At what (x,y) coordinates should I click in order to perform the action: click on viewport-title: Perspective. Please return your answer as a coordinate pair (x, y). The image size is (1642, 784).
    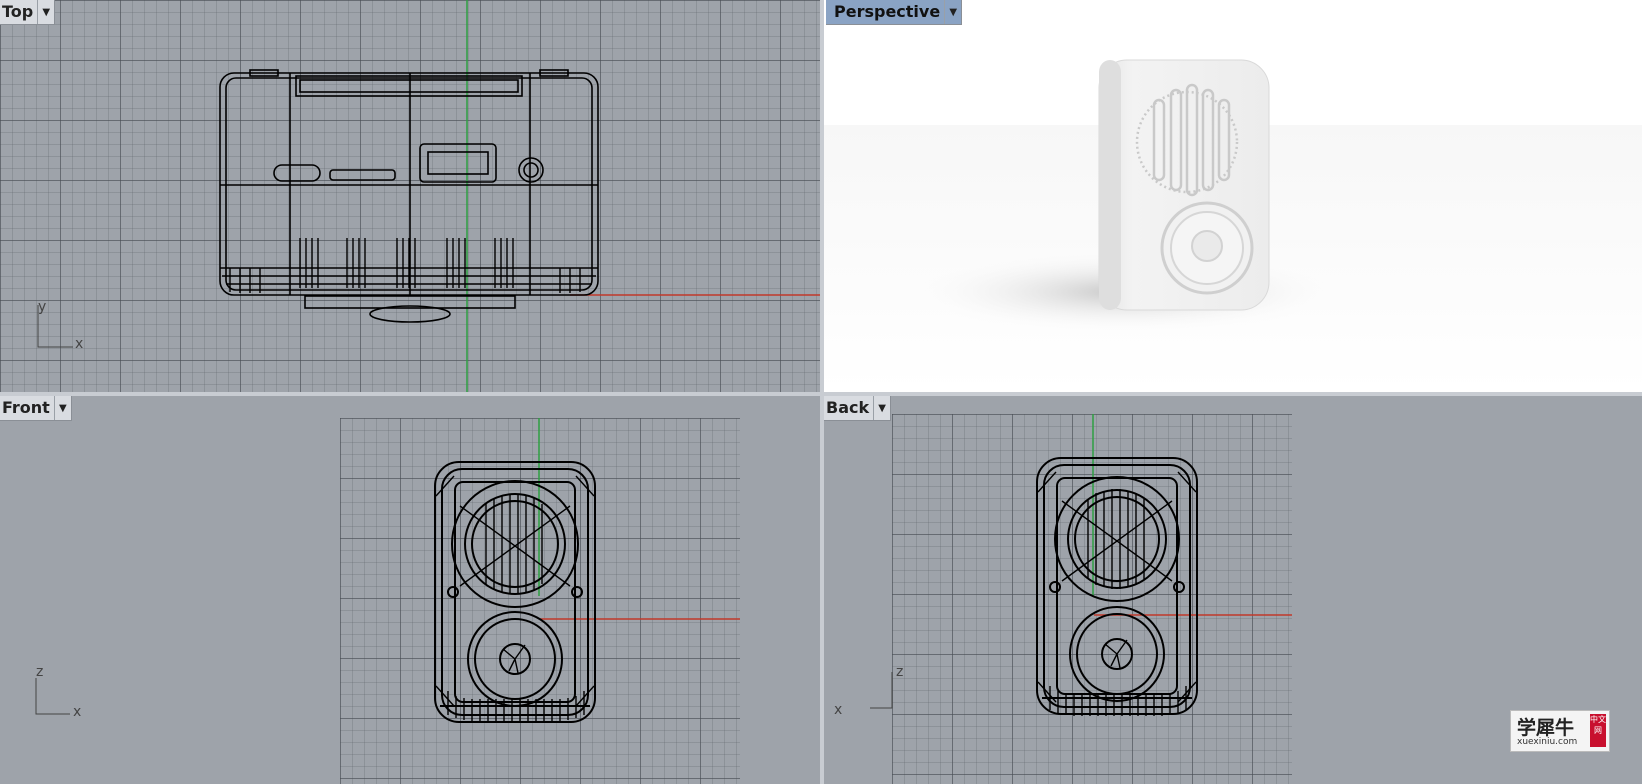
    Looking at the image, I should click on (885, 12).